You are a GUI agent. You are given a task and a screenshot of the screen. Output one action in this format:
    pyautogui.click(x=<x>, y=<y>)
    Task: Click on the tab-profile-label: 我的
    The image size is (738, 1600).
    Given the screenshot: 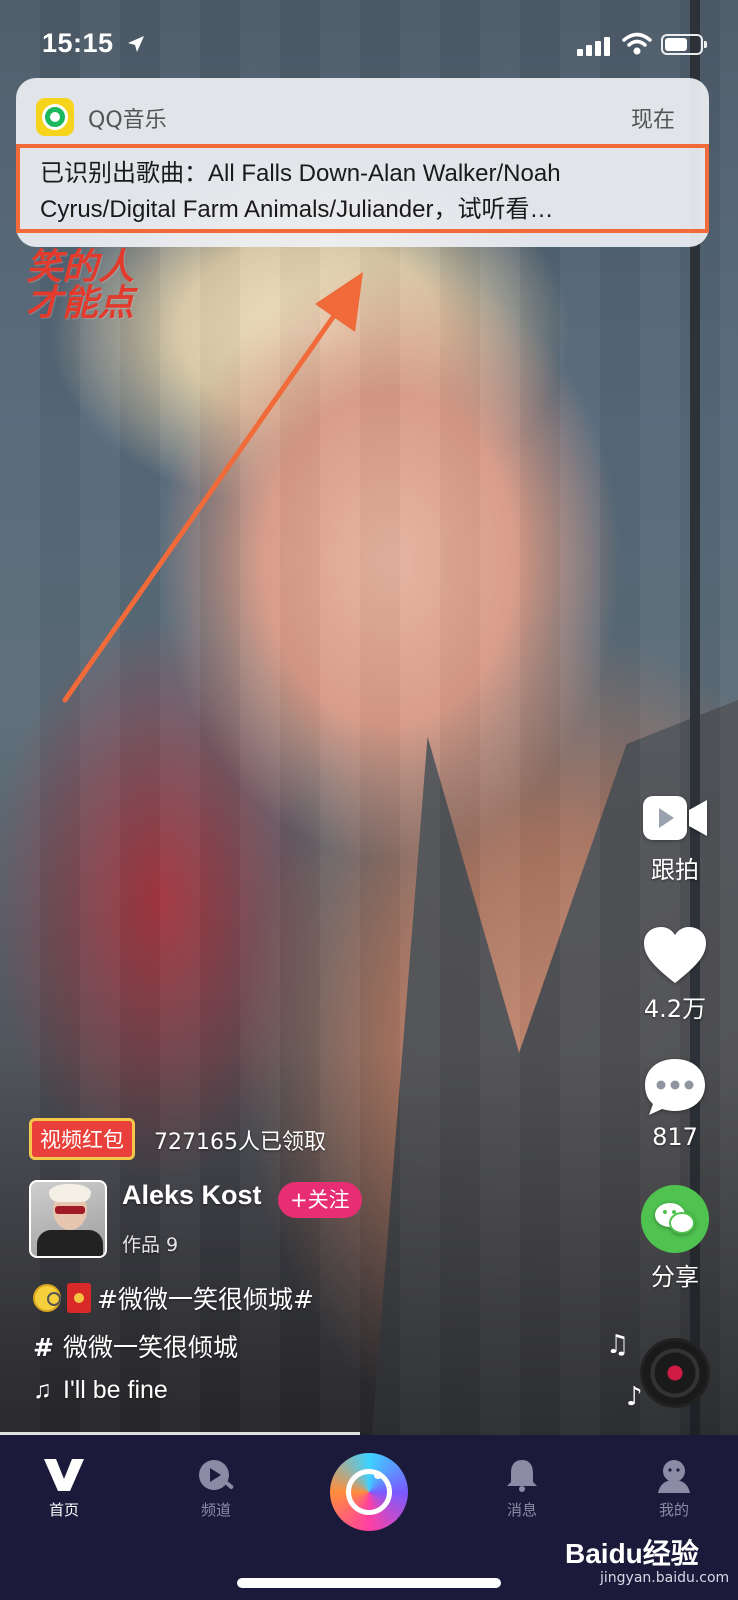 What is the action you would take?
    pyautogui.click(x=673, y=1510)
    